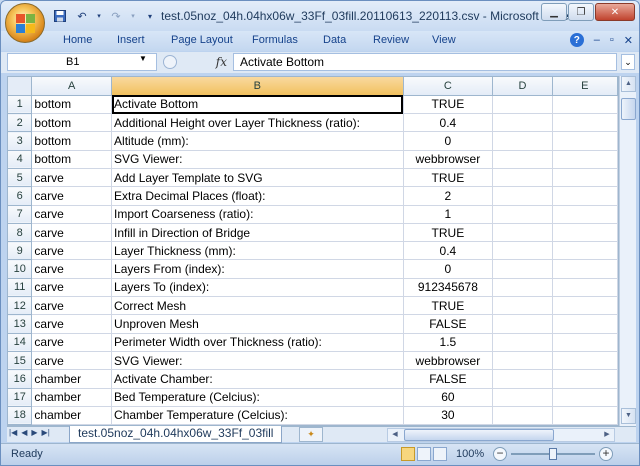 The image size is (640, 466). What do you see at coordinates (501, 435) in the screenshot?
I see `horizontal-scrollbar: ◀ ▶` at bounding box center [501, 435].